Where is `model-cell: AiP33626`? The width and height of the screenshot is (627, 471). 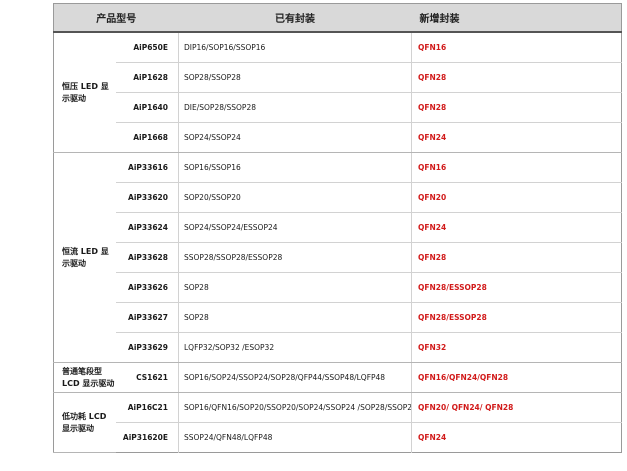
model-cell: AiP33626 is located at coordinates (147, 287).